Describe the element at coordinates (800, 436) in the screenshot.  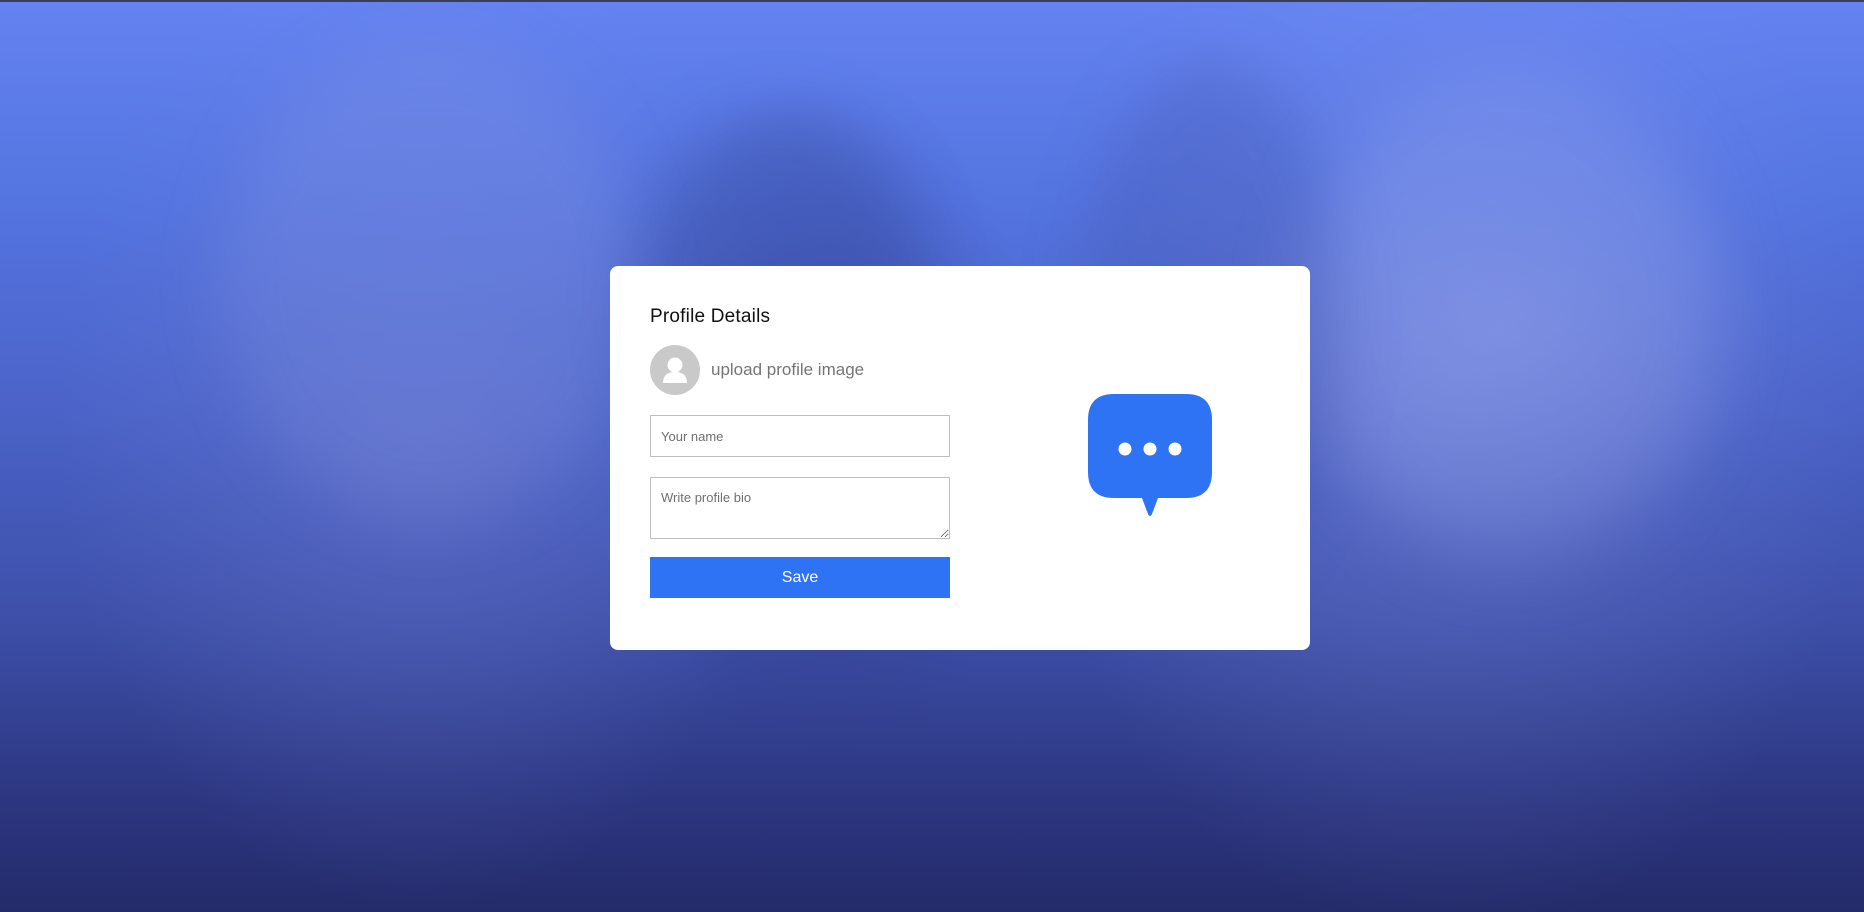
I see `name-input` at that location.